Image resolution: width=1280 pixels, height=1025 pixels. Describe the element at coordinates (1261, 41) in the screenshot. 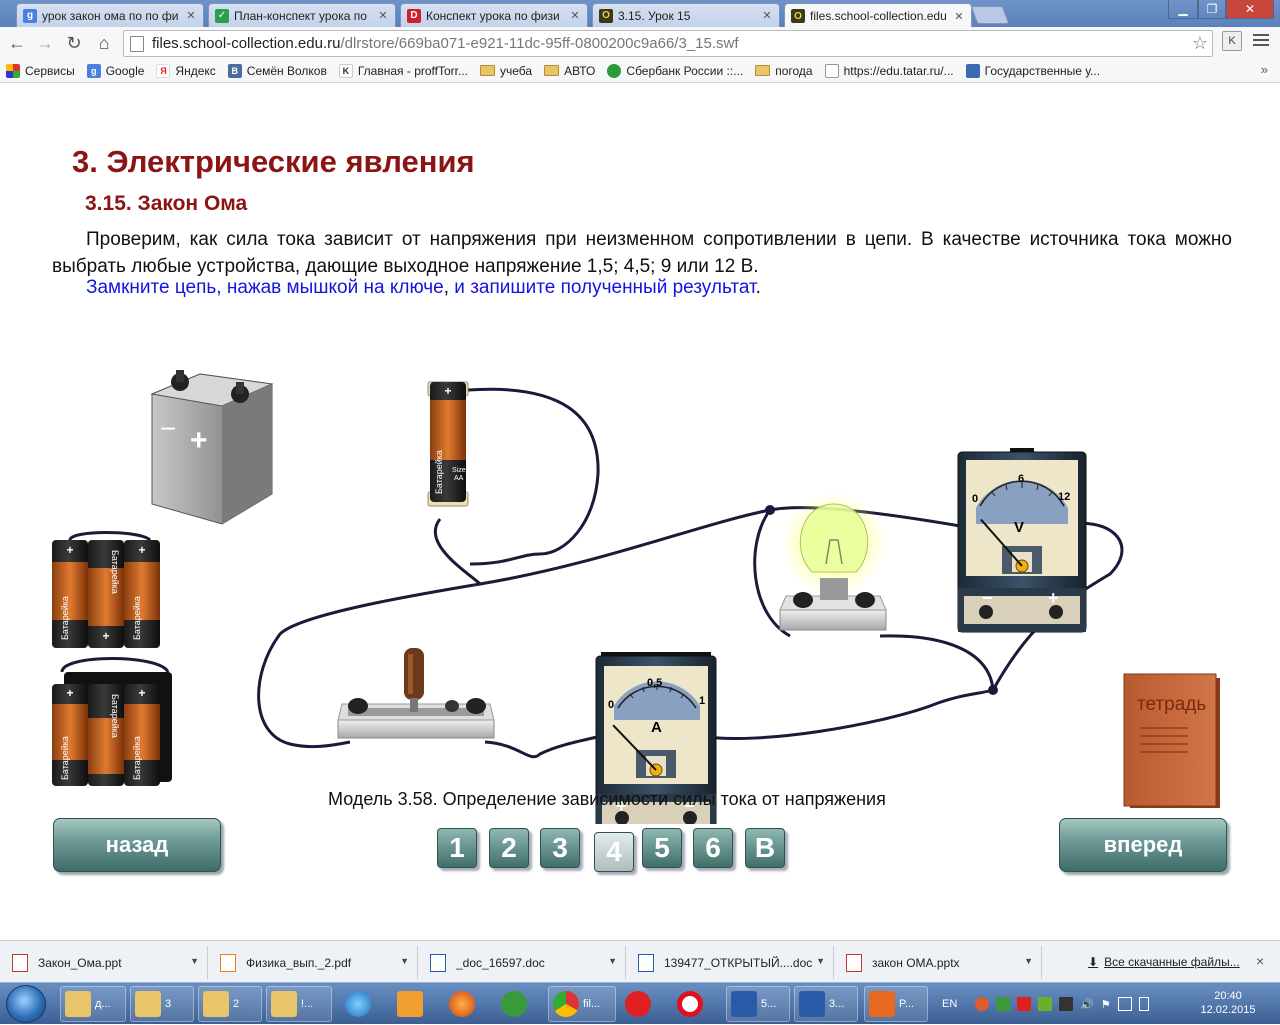

I see `menu-icon` at that location.